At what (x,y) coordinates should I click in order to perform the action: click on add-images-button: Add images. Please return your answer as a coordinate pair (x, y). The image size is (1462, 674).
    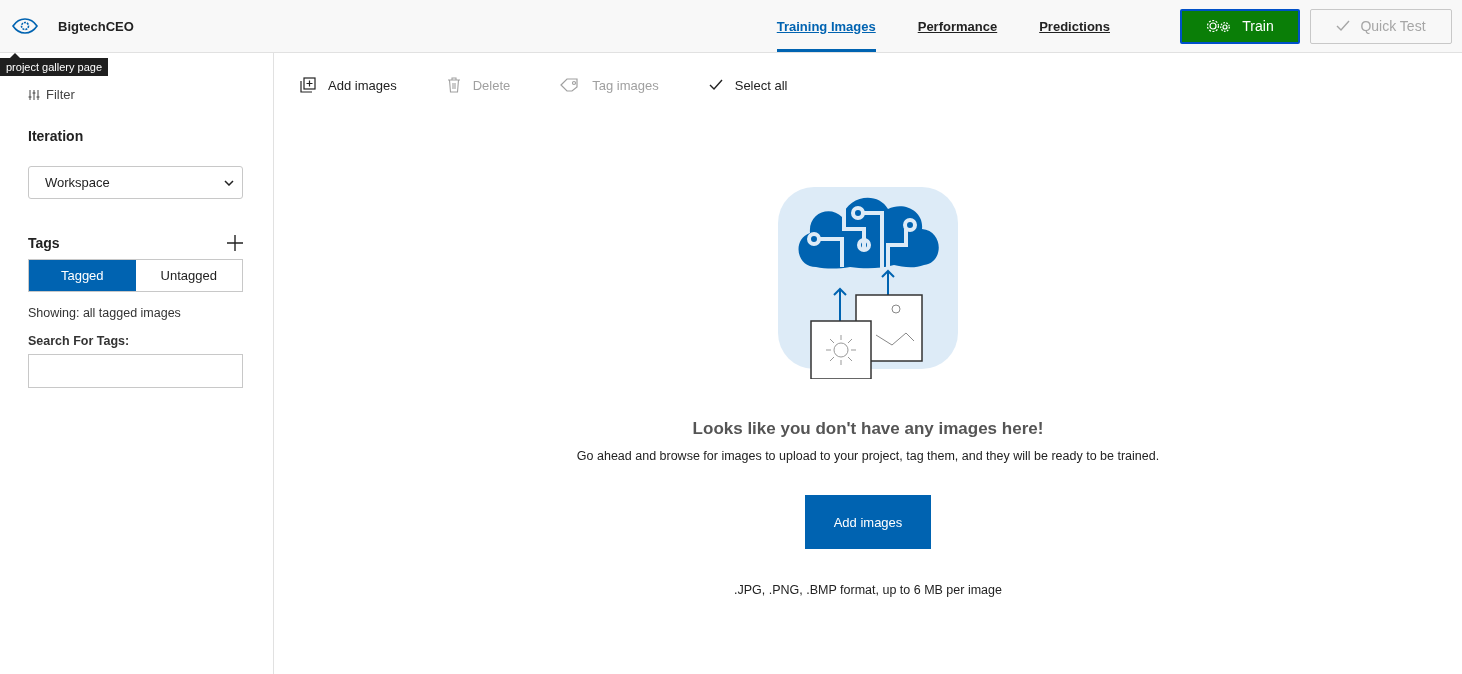
    Looking at the image, I should click on (868, 522).